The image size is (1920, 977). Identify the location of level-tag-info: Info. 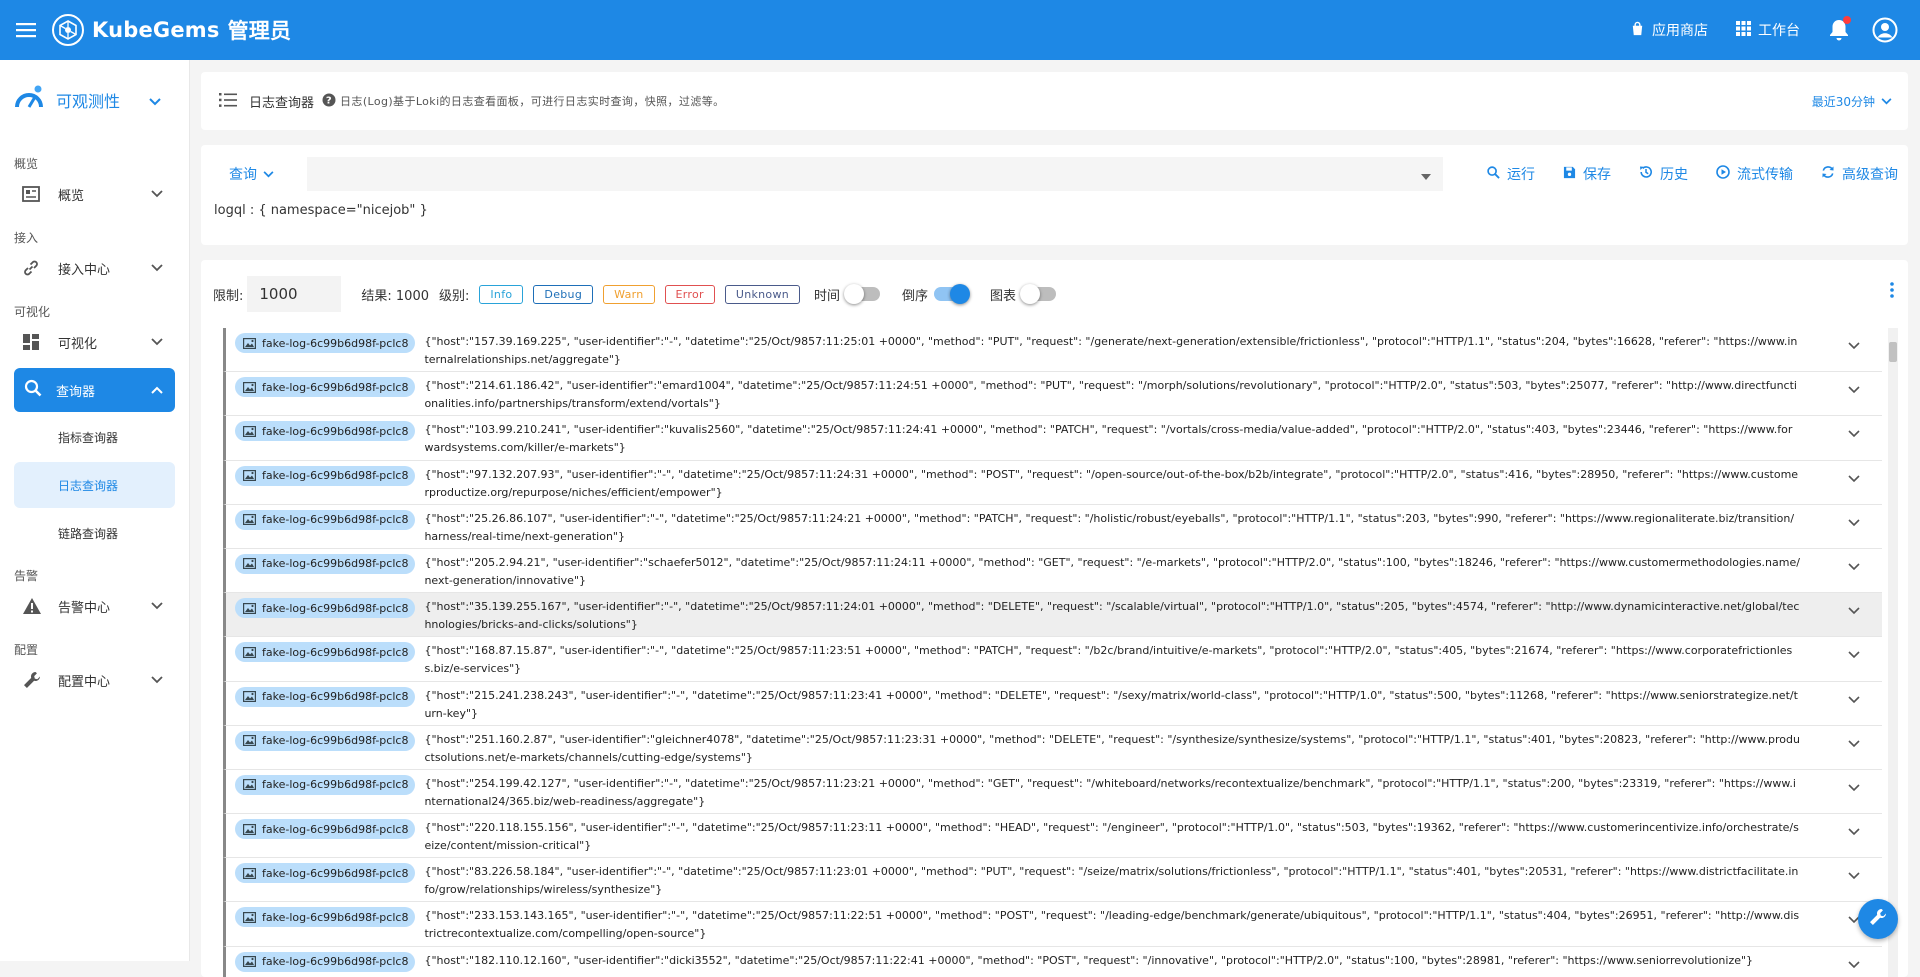
(501, 294).